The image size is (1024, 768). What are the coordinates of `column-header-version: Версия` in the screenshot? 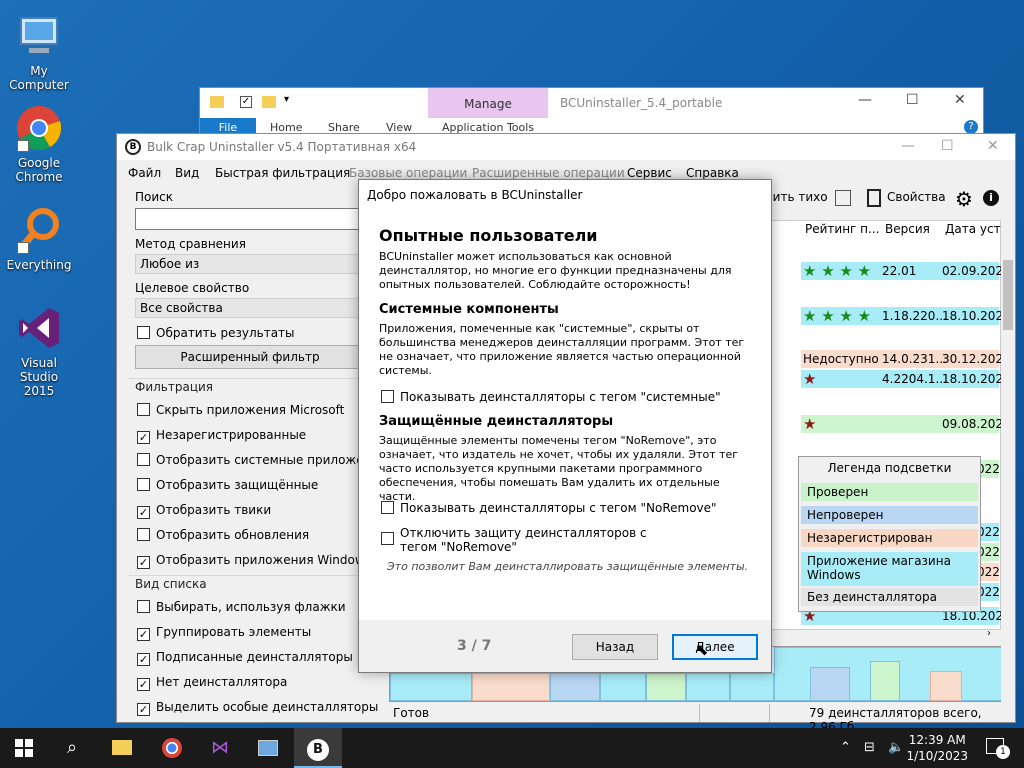 It's located at (907, 229).